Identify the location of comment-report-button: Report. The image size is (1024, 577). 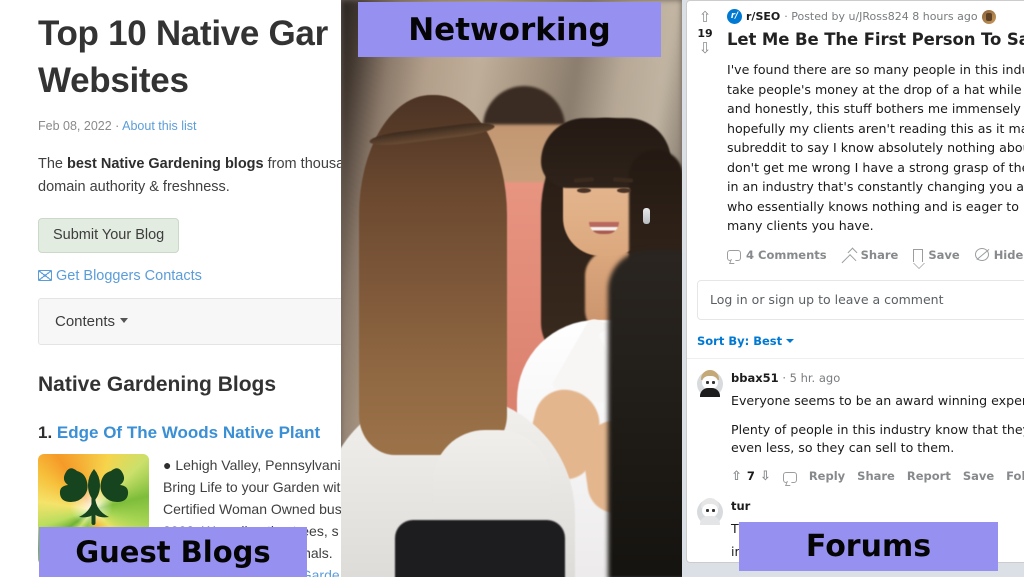
(929, 476).